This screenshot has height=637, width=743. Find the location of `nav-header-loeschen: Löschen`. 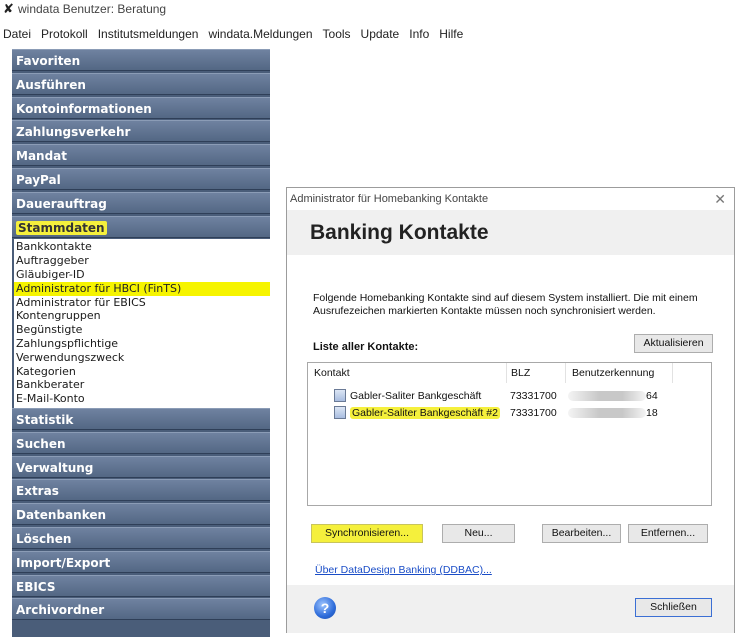

nav-header-loeschen: Löschen is located at coordinates (141, 537).